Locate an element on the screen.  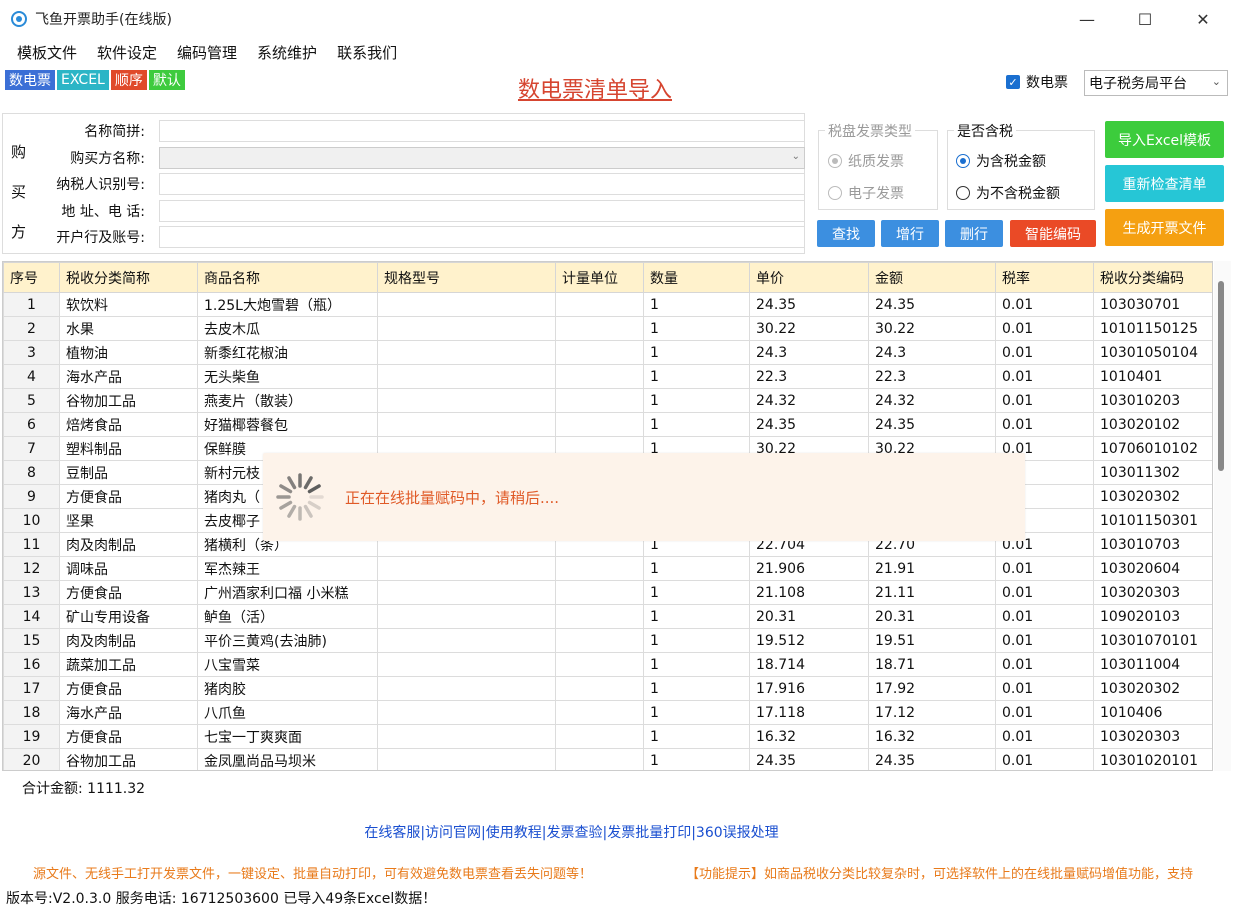
name-abbr-input is located at coordinates (482, 131).